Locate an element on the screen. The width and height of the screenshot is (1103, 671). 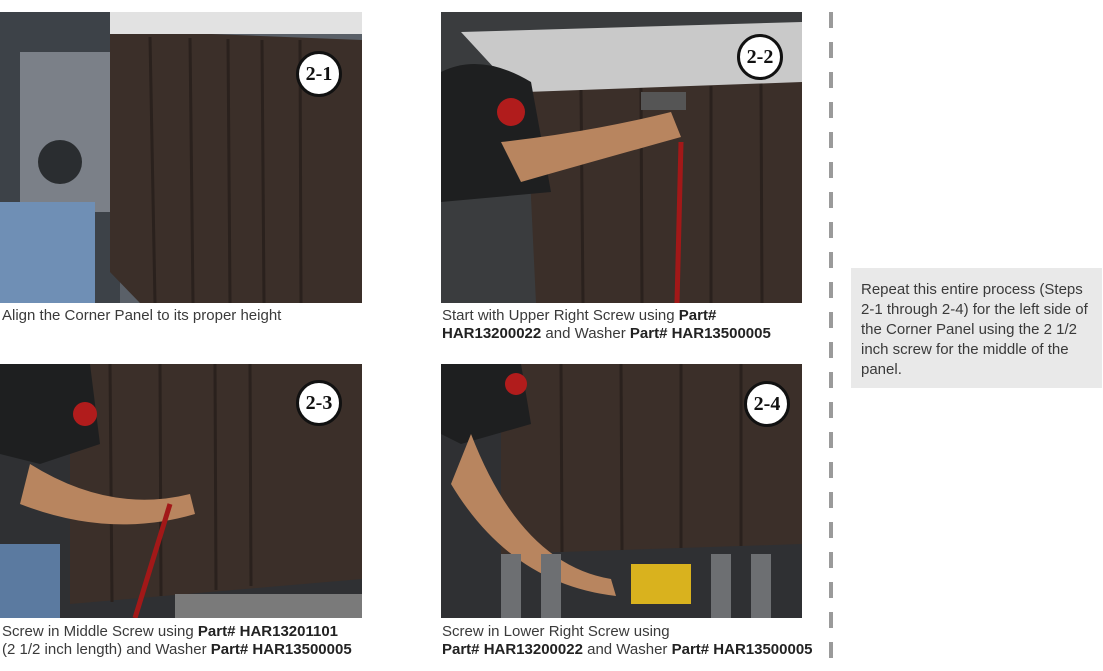
dashed-divider is located at coordinates (831, 340).